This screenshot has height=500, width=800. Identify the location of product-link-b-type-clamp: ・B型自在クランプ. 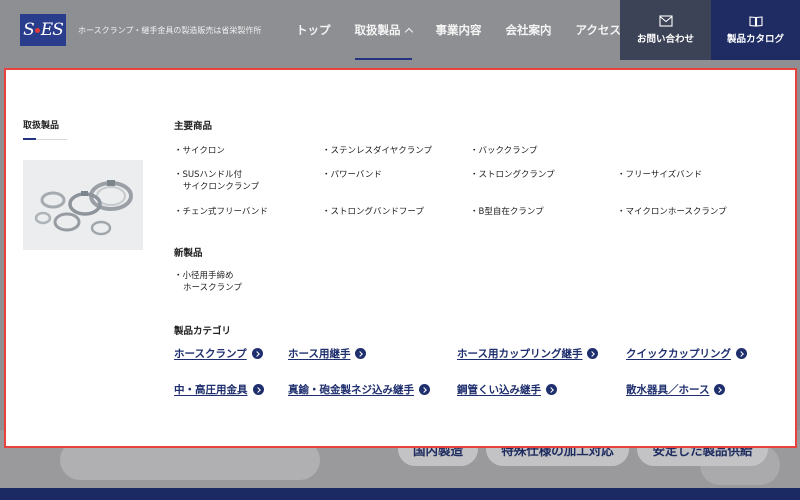
(507, 212).